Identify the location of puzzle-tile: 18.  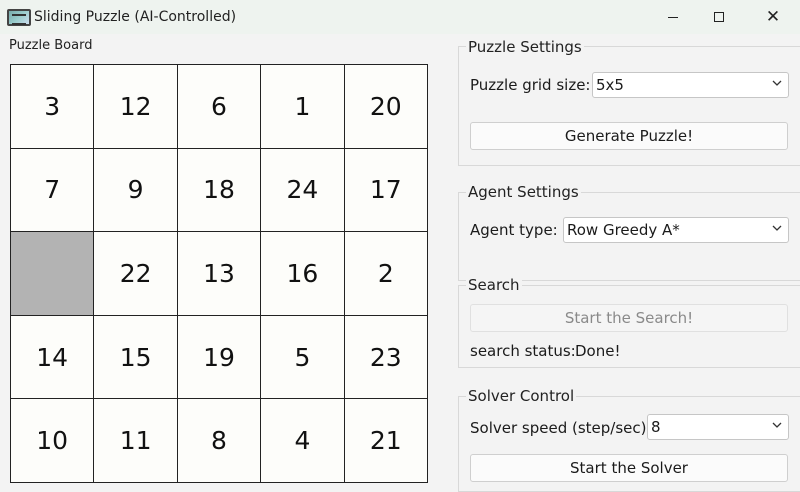
(219, 190).